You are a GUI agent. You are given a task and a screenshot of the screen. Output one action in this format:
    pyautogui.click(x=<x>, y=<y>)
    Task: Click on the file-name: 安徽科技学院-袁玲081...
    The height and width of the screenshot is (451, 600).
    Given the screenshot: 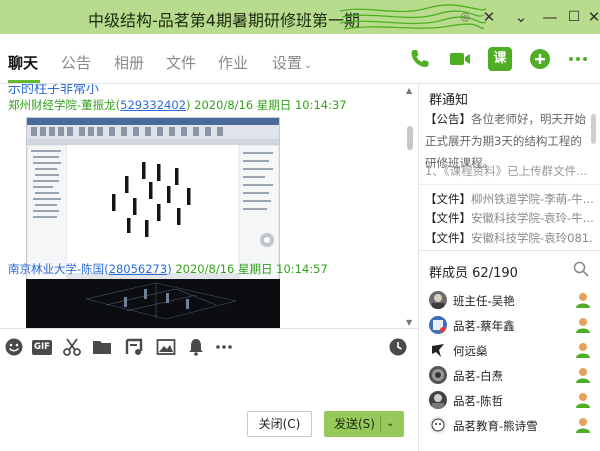 What is the action you would take?
    pyautogui.click(x=532, y=238)
    